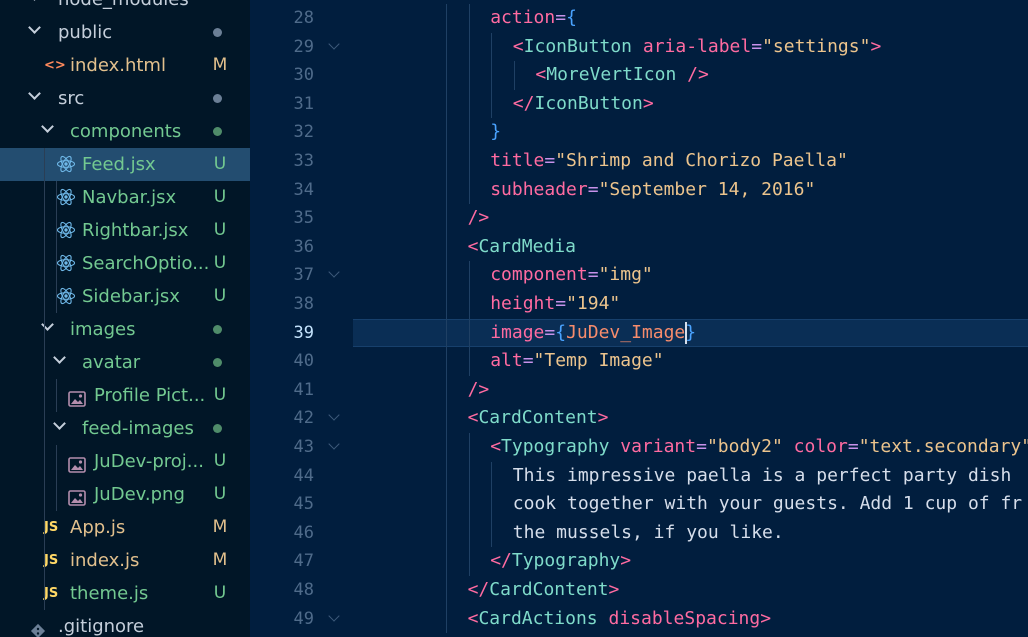 This screenshot has height=637, width=1028. I want to click on code-text: <CardContent>, so click(538, 418).